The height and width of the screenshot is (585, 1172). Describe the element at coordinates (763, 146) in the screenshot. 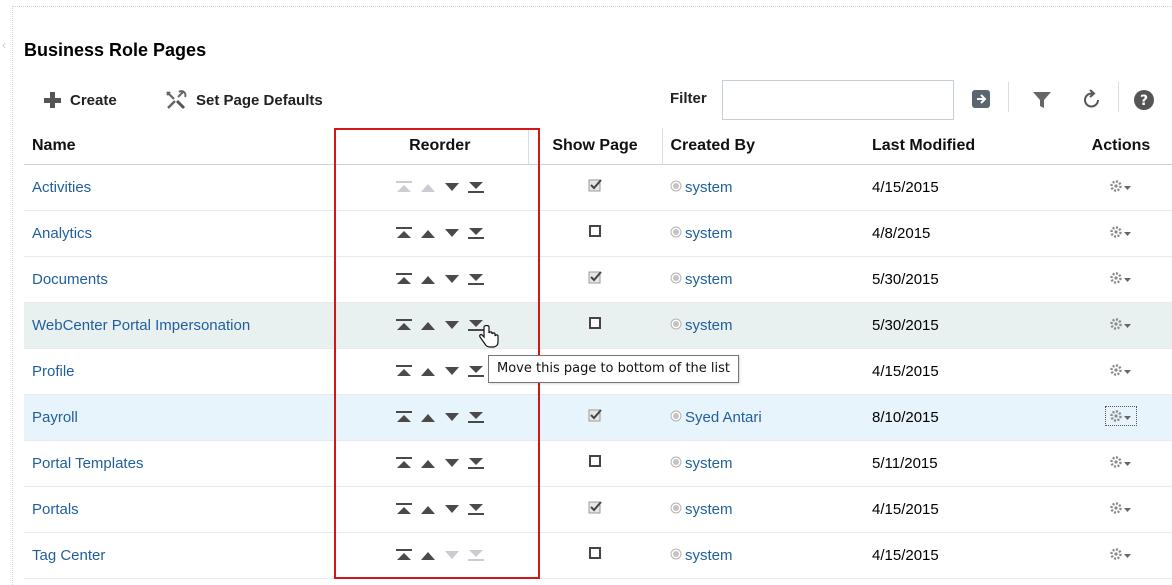

I see `column-header-created-by: Created By` at that location.